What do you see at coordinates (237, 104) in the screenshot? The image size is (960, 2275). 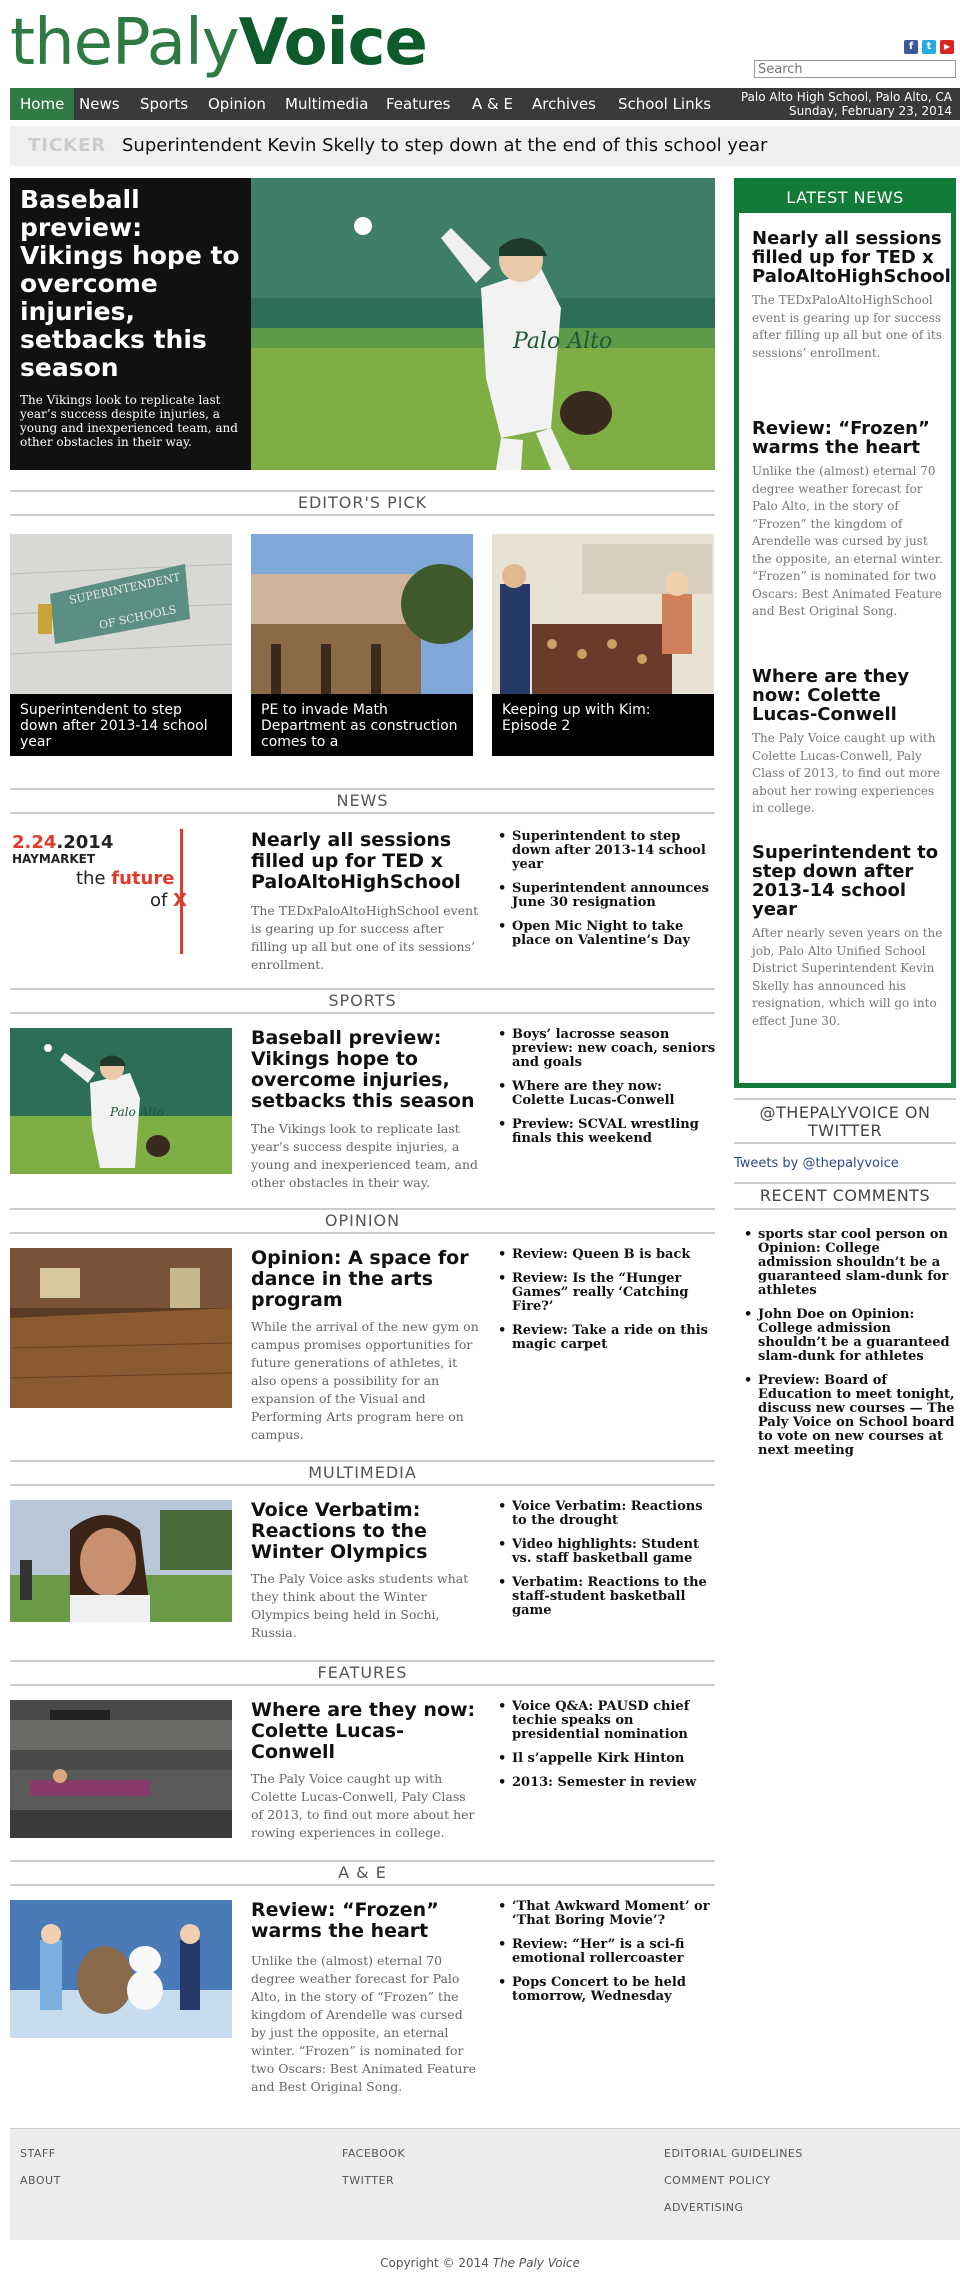 I see `nav-opinion: Opinion` at bounding box center [237, 104].